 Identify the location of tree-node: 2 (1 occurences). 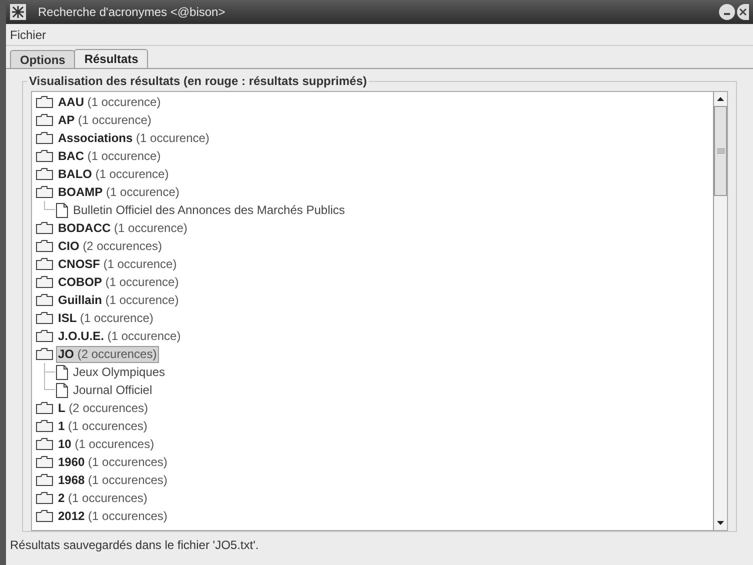
(103, 498).